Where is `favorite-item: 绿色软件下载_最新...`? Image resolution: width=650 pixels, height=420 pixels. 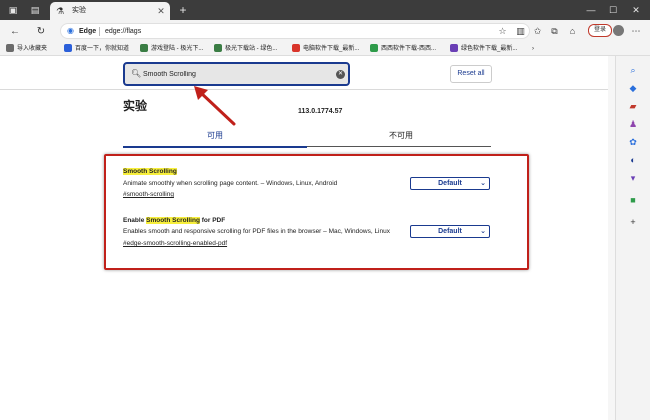 favorite-item: 绿色软件下载_最新... is located at coordinates (483, 49).